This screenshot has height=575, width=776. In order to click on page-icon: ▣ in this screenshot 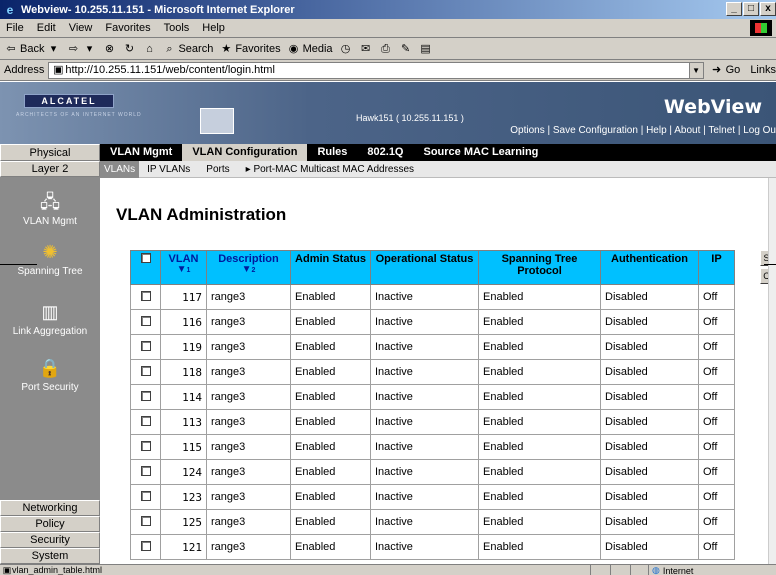, I will do `click(7, 570)`.